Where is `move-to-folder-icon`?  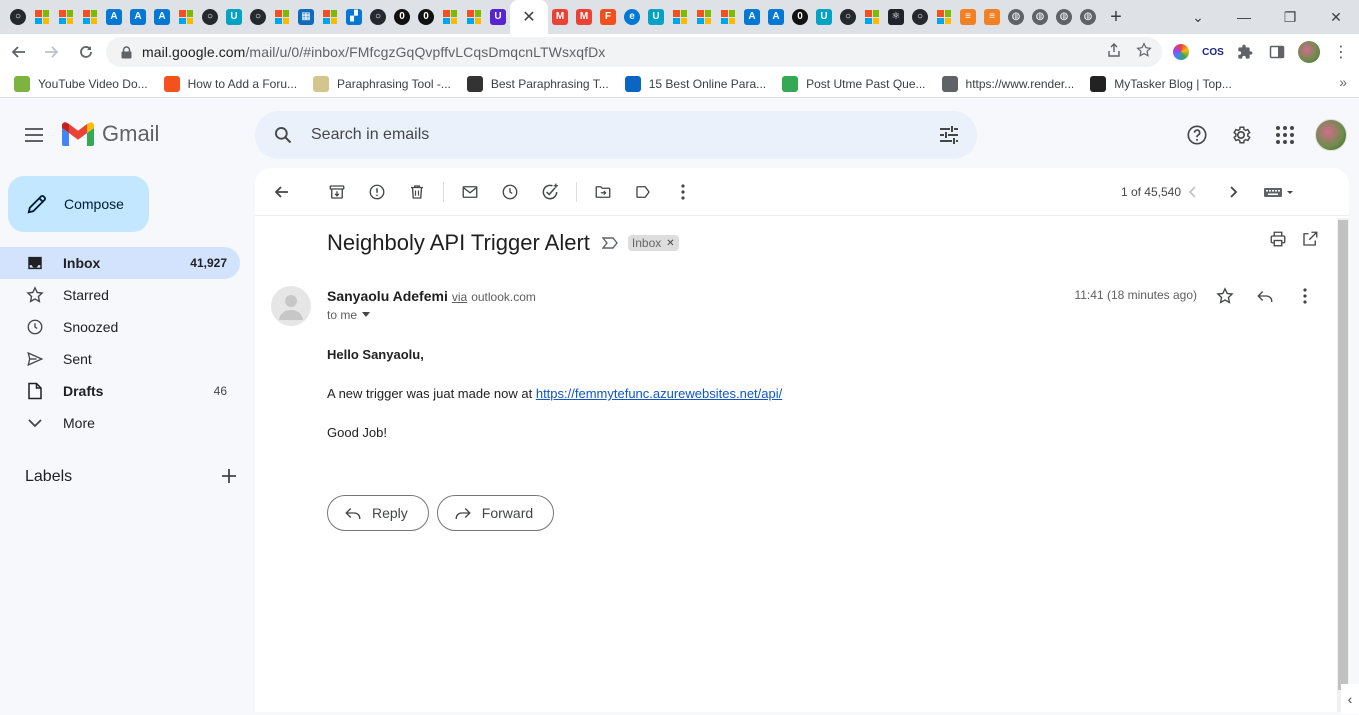 move-to-folder-icon is located at coordinates (603, 192).